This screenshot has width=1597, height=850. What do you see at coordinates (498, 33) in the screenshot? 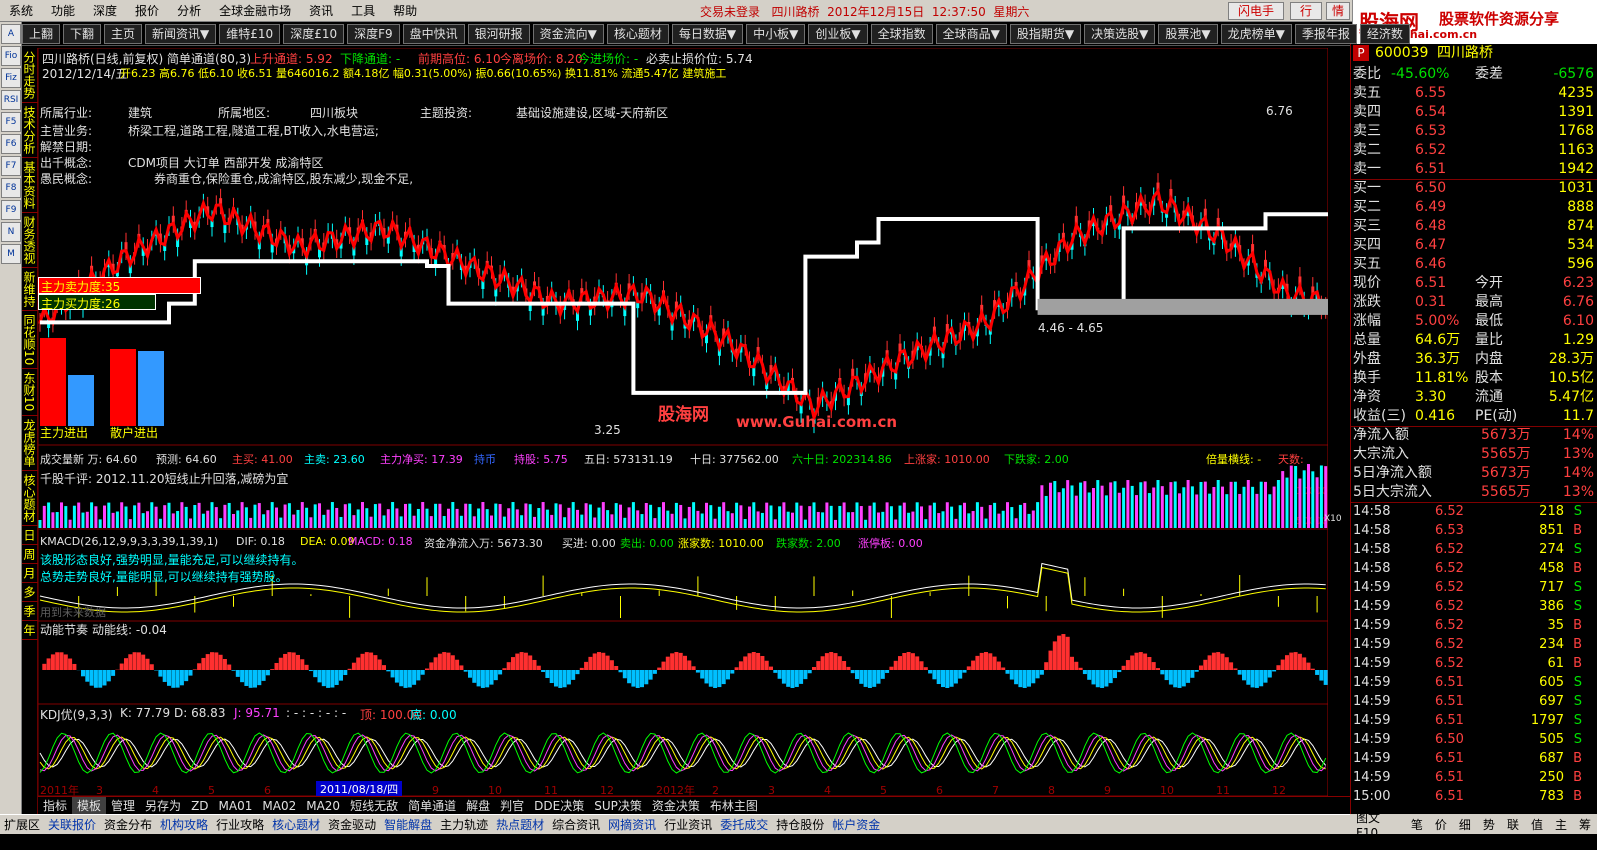
I see `toolbar-button-8: 银河研报` at bounding box center [498, 33].